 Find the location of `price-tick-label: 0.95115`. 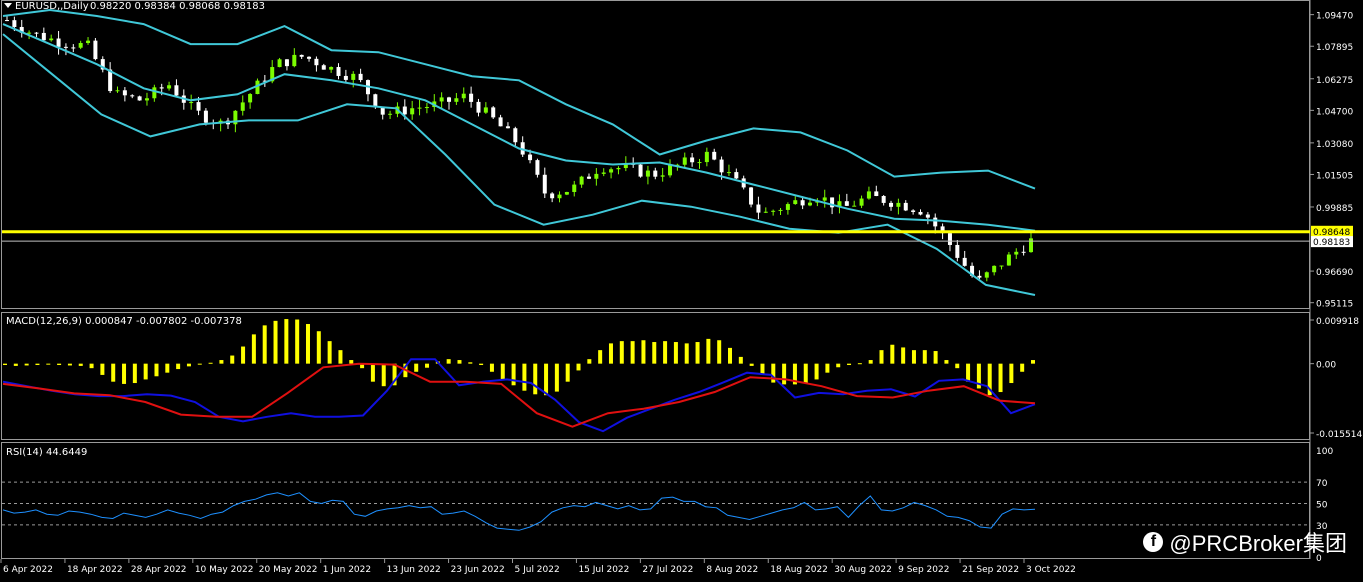

price-tick-label: 0.95115 is located at coordinates (1334, 305).